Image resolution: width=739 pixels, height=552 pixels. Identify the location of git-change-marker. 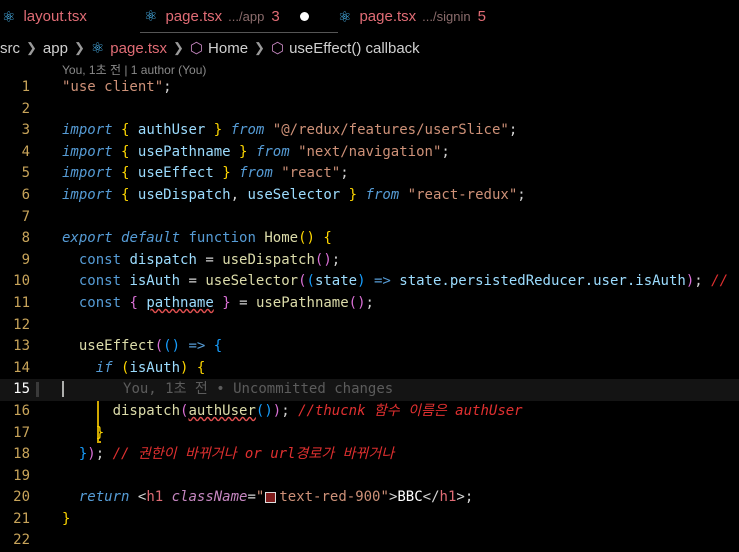
(37, 390).